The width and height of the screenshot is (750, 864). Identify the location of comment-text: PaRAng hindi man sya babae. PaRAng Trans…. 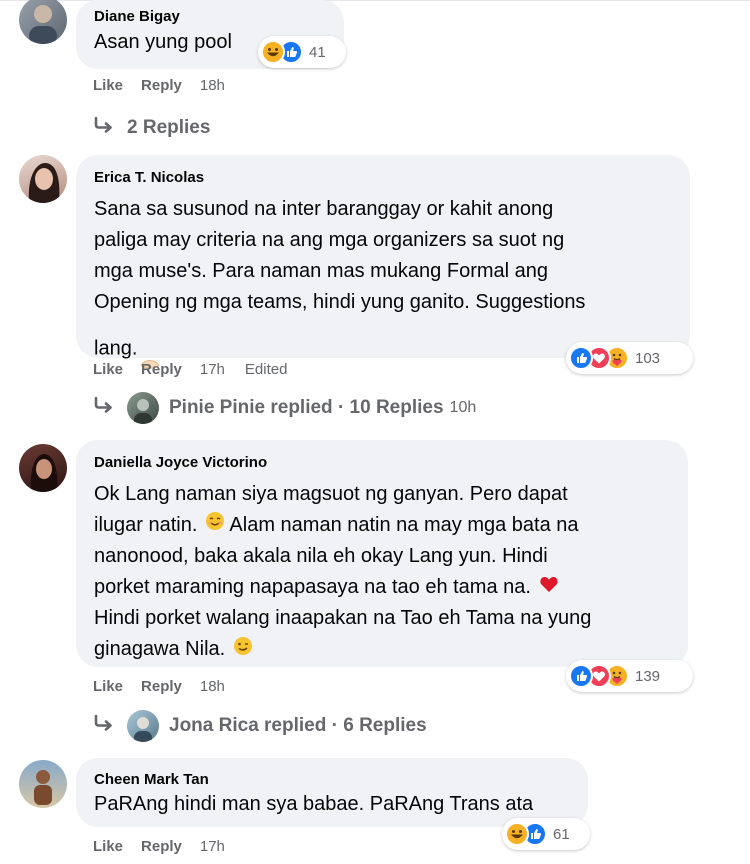
(314, 804).